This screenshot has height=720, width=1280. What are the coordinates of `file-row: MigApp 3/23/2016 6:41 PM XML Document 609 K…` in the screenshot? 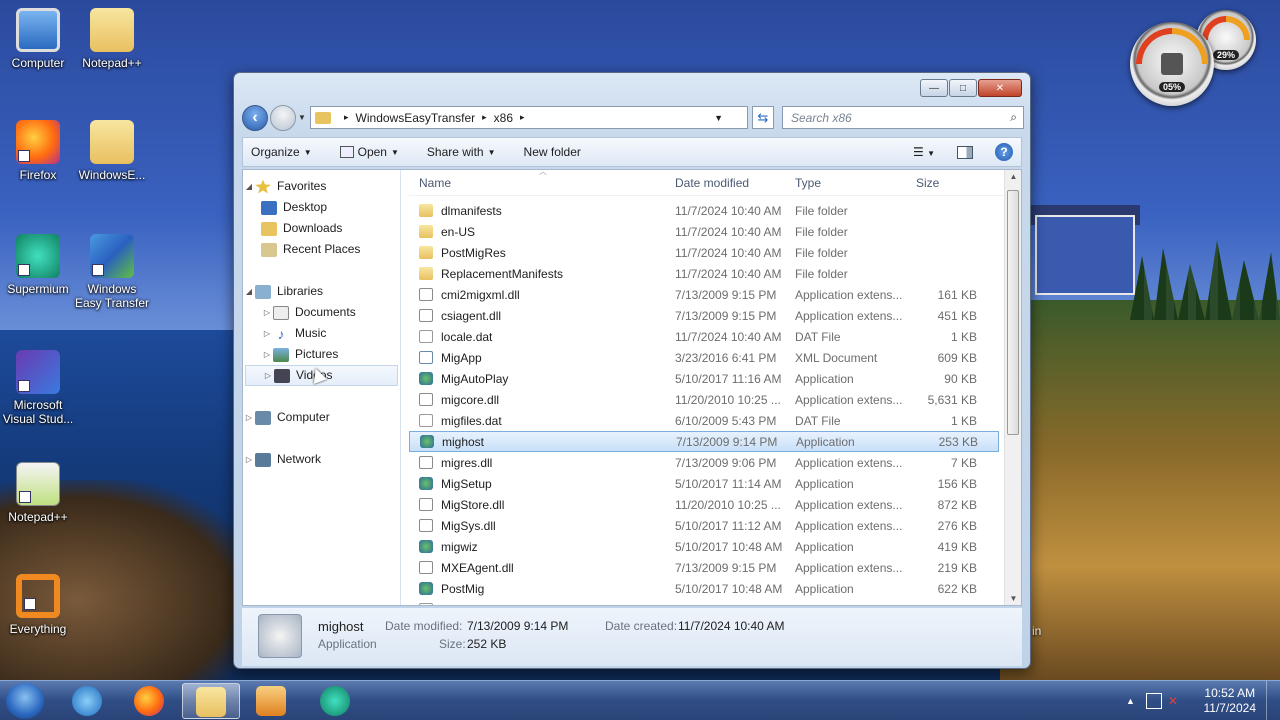 It's located at (704, 357).